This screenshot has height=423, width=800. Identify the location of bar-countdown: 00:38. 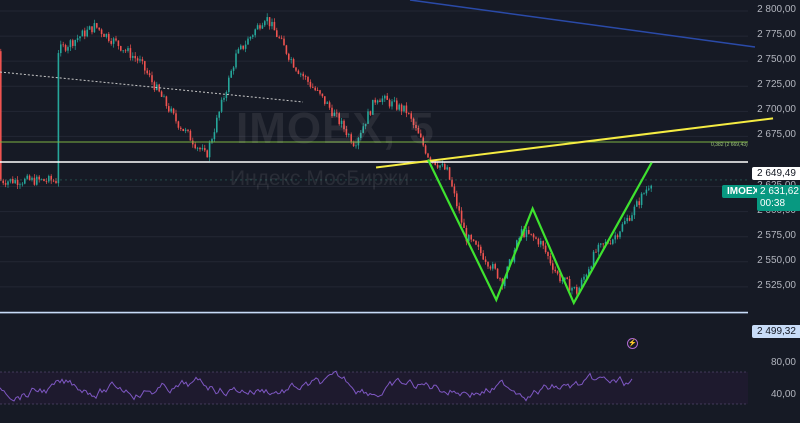
(773, 203).